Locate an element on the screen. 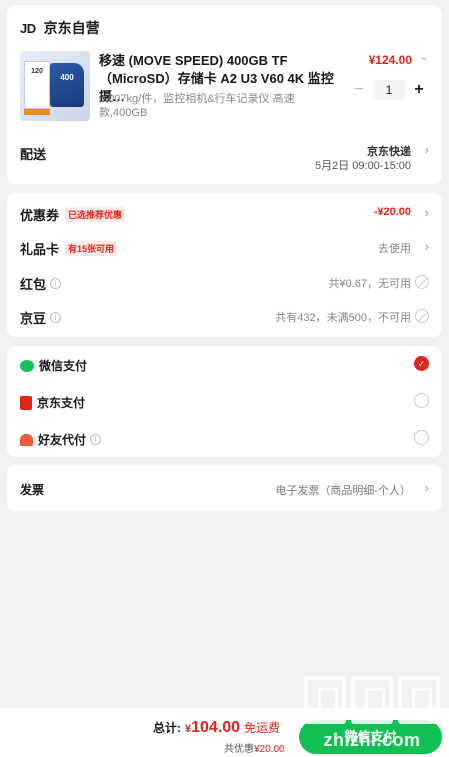 The height and width of the screenshot is (757, 449). chevron-down-icon: ⌄ is located at coordinates (424, 56).